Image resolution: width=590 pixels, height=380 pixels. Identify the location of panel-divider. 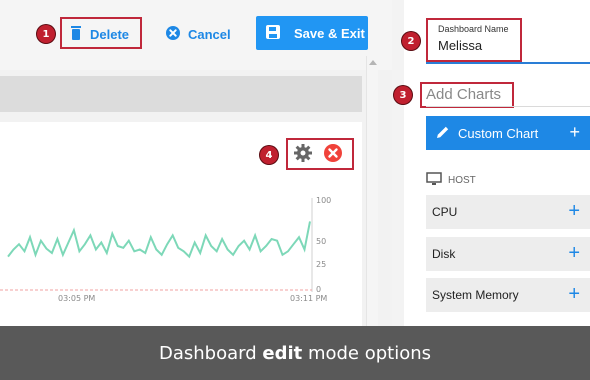
(398, 190).